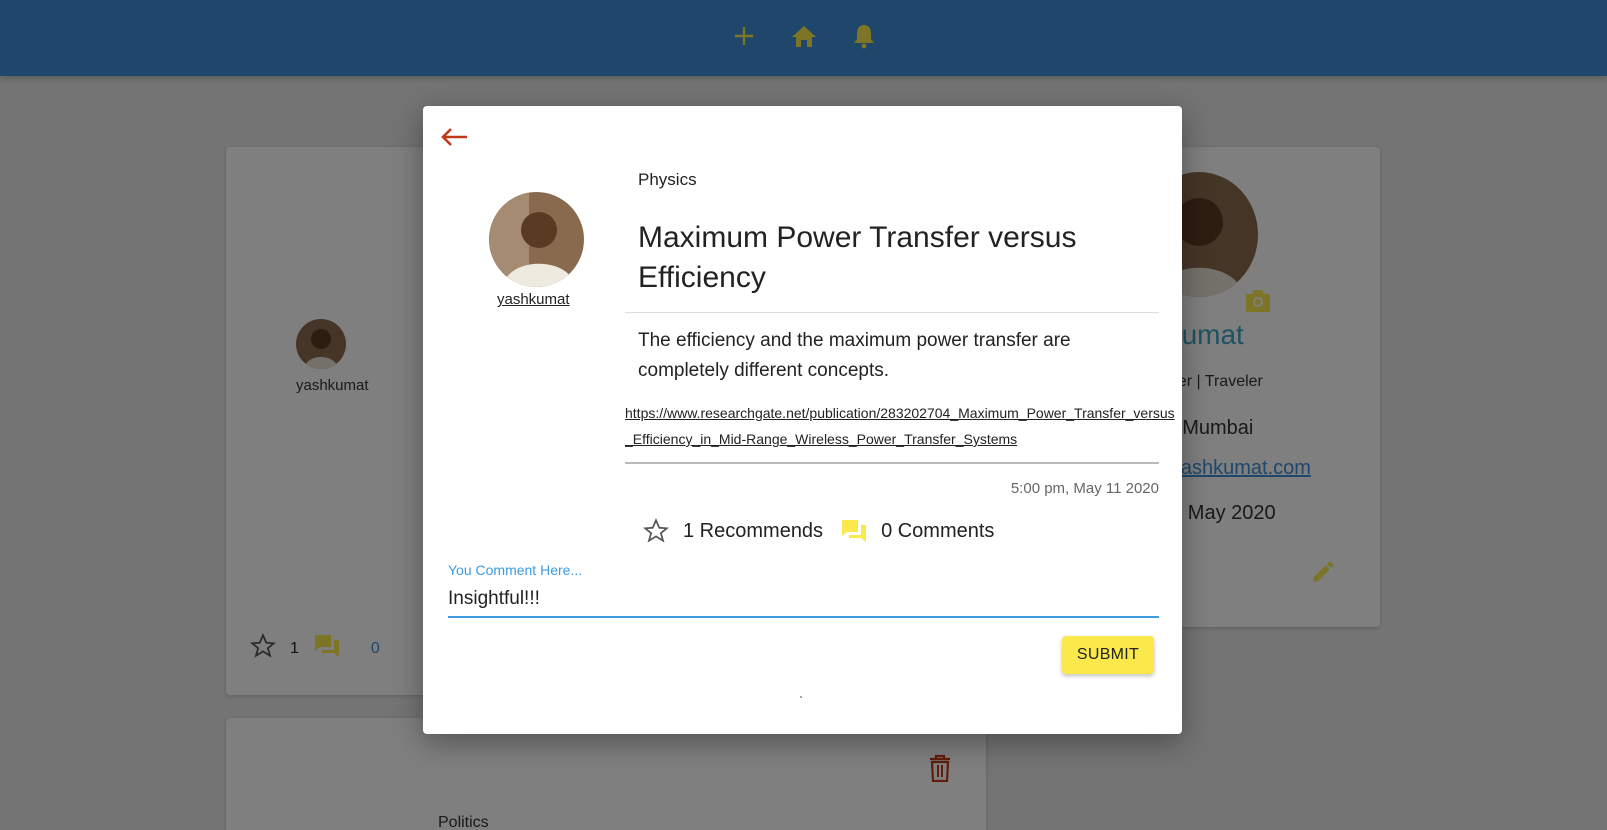  I want to click on author-link: yashkumat, so click(533, 299).